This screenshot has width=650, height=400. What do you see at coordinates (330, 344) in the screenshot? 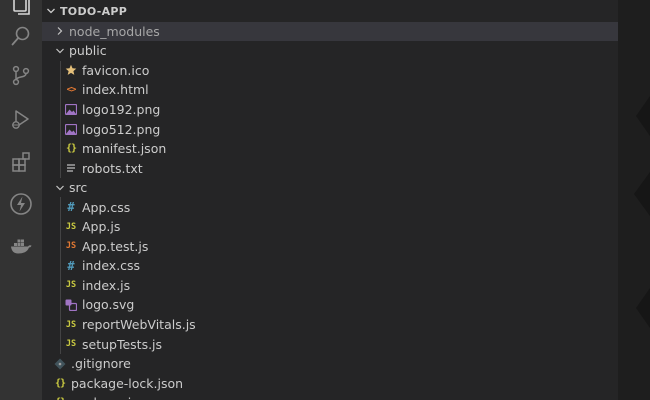
I see `file-item: JS setupTests.js` at bounding box center [330, 344].